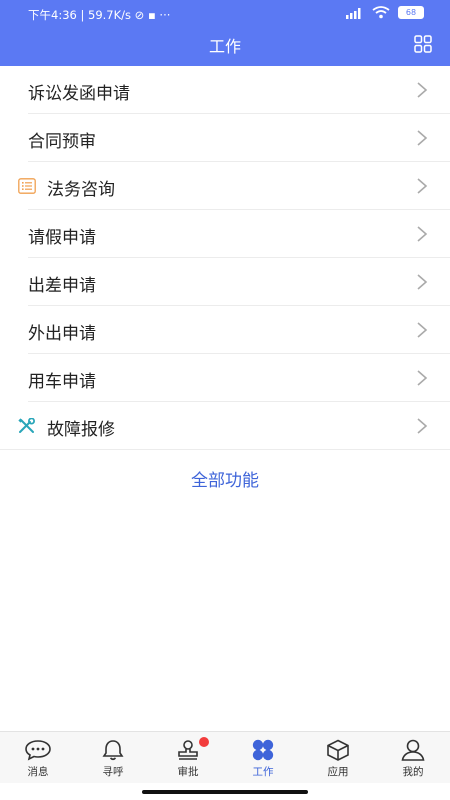 The image size is (450, 800). Describe the element at coordinates (423, 44) in the screenshot. I see `grid-icon` at that location.